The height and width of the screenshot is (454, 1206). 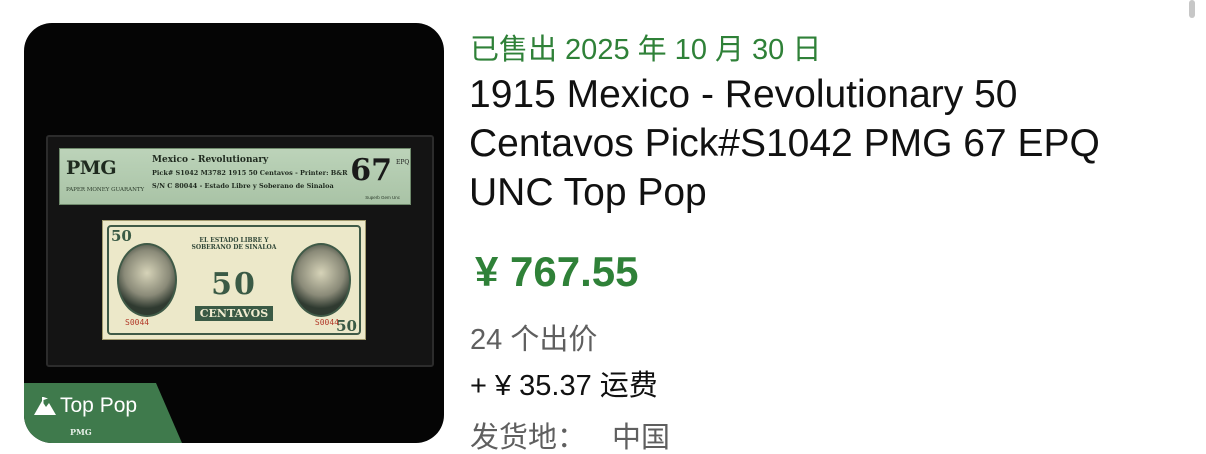 I want to click on ships-from: 发货地： 中国, so click(x=570, y=434).